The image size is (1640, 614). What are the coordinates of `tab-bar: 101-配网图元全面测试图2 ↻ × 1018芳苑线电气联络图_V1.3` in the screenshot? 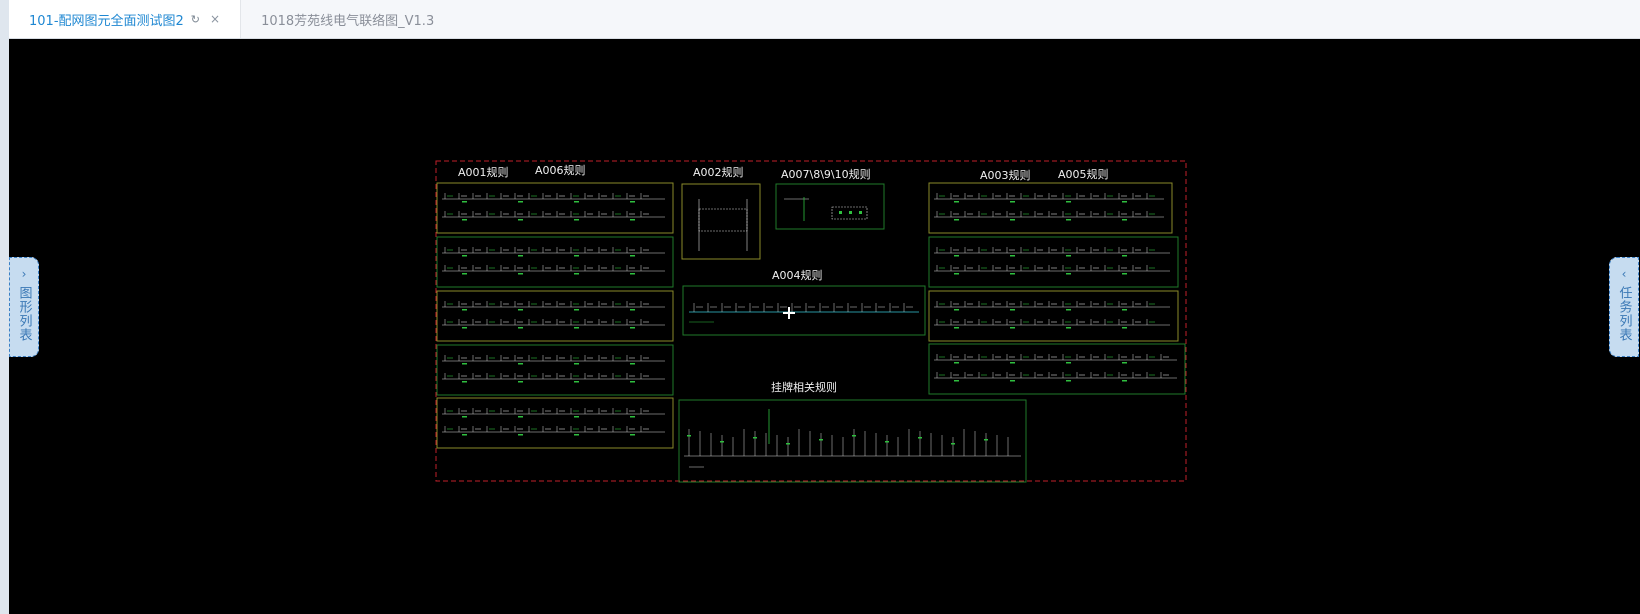 It's located at (824, 19).